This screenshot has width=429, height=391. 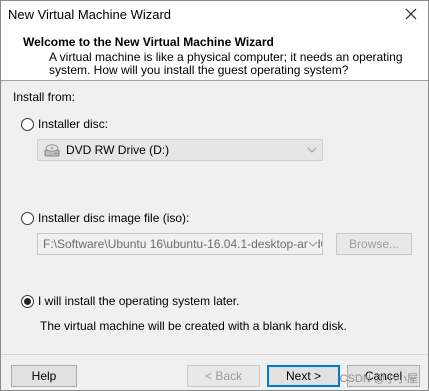 What do you see at coordinates (44, 97) in the screenshot?
I see `install-from-label: Install from:` at bounding box center [44, 97].